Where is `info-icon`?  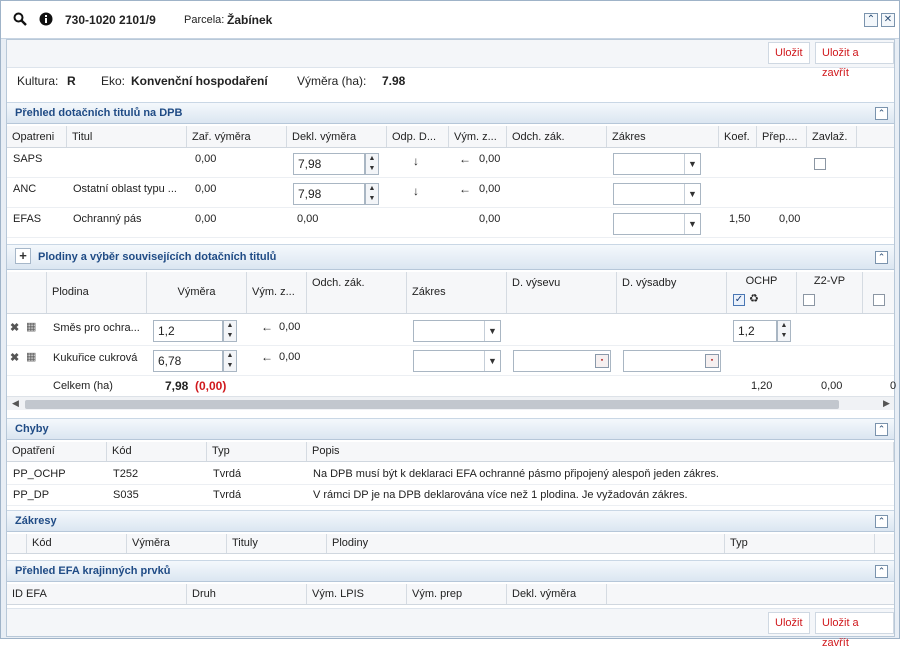 info-icon is located at coordinates (46, 20).